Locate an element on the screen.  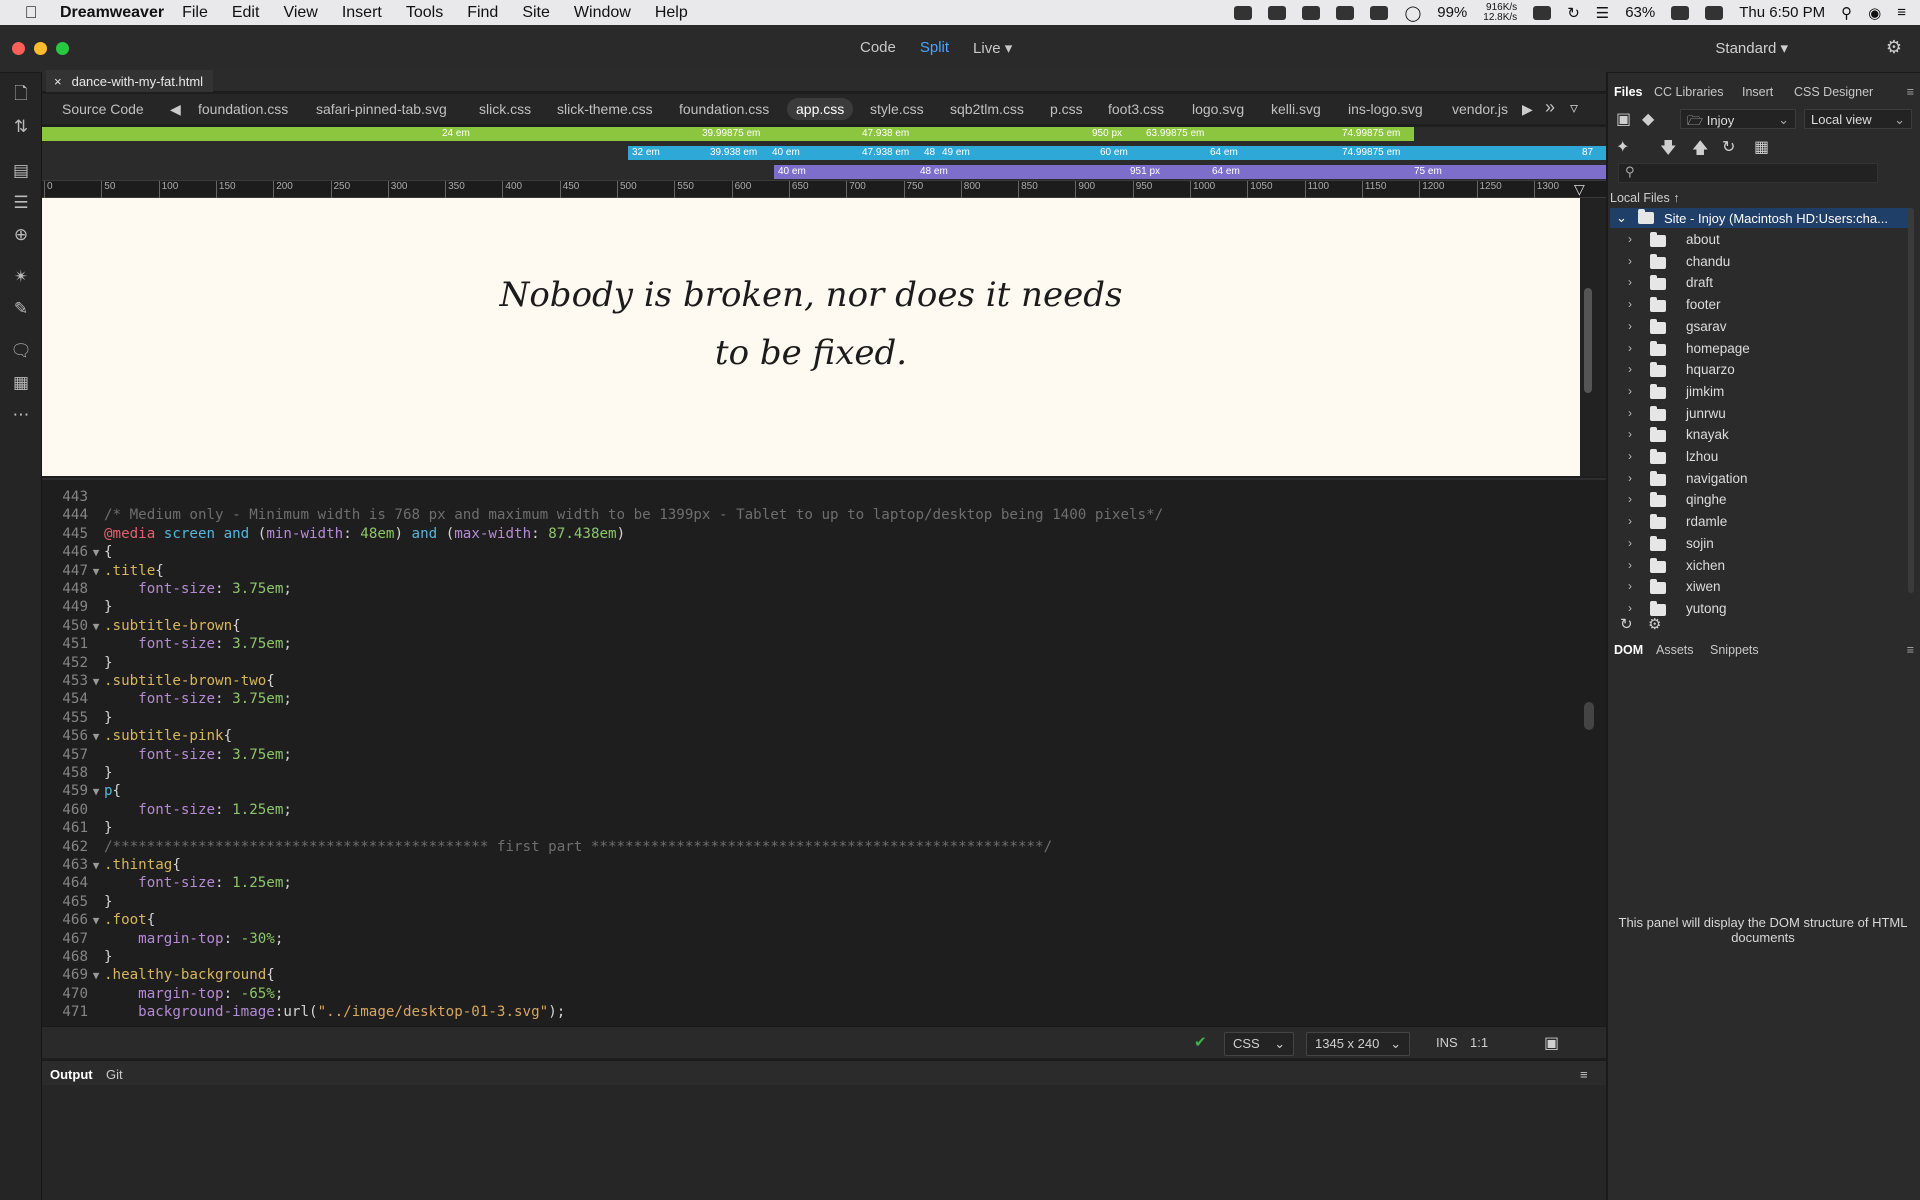
code-navigator-icon: ☰ is located at coordinates (21, 203).